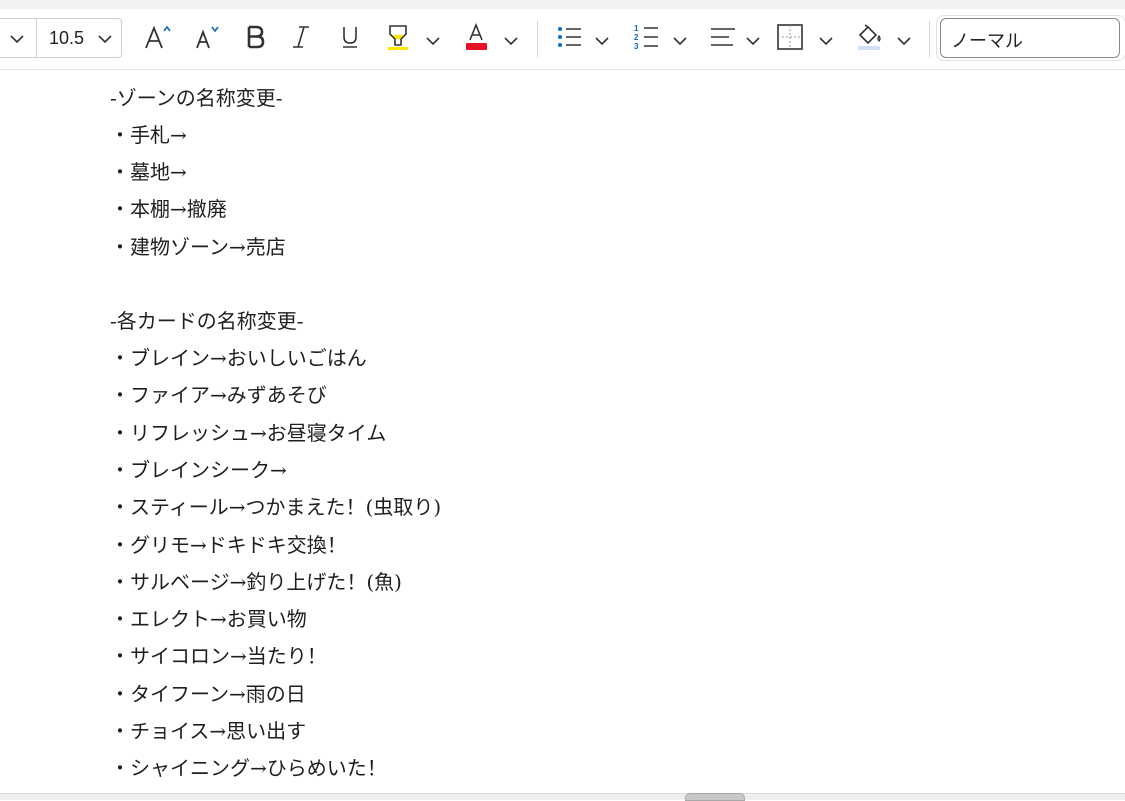 This screenshot has width=1125, height=801. Describe the element at coordinates (636, 37) in the screenshot. I see `svg-text: 2` at that location.